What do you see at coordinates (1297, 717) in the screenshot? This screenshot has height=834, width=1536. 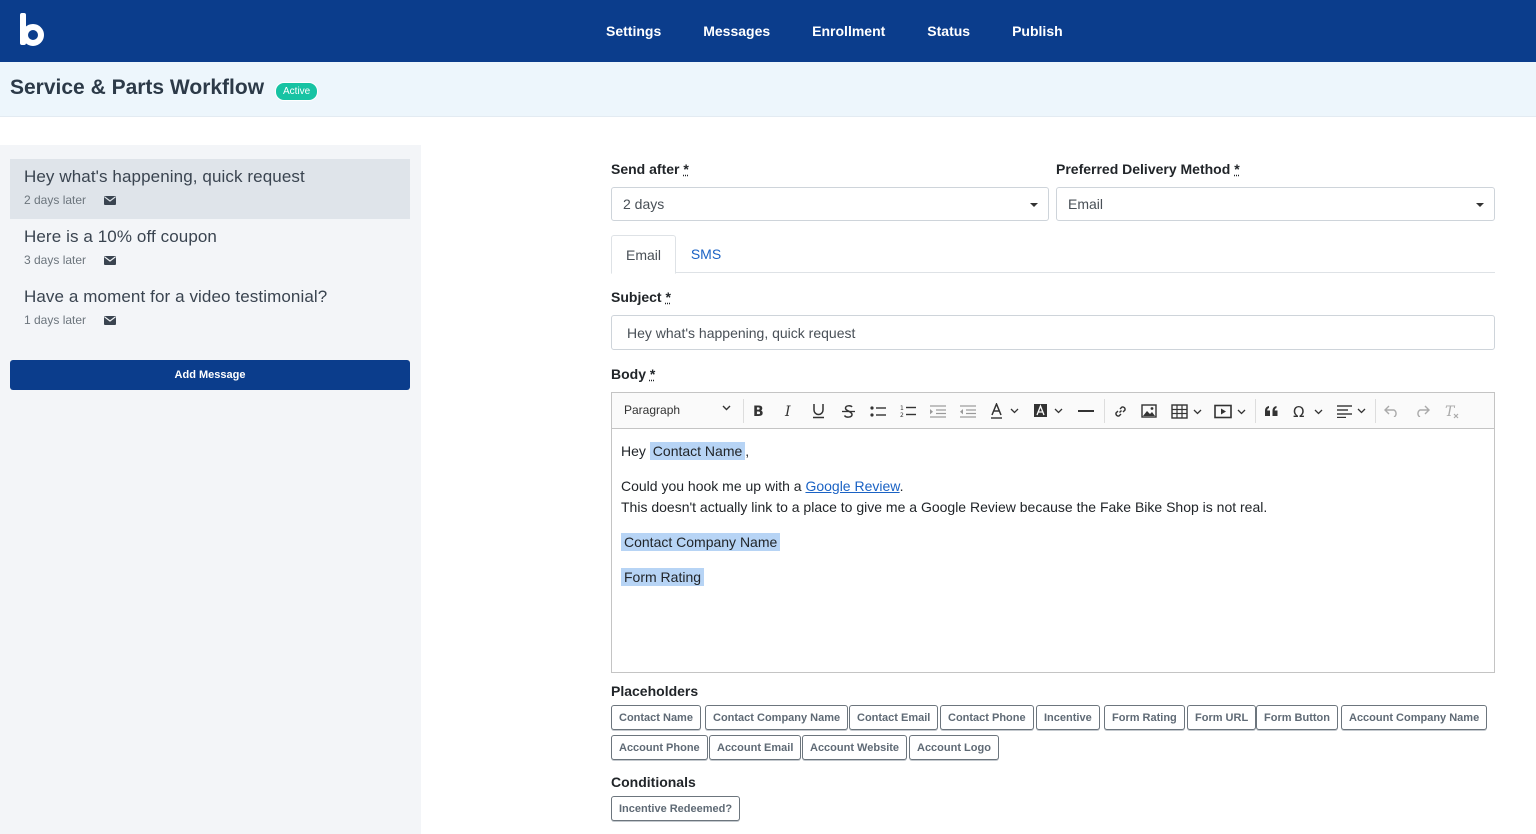 I see `placeholder-chip-form-button: Form Button` at bounding box center [1297, 717].